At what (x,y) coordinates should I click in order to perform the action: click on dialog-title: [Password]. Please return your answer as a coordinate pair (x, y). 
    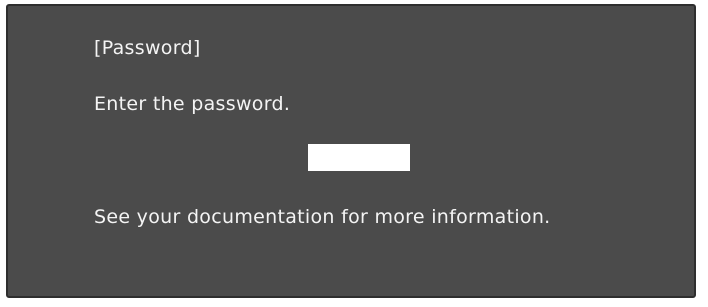
    Looking at the image, I should click on (147, 48).